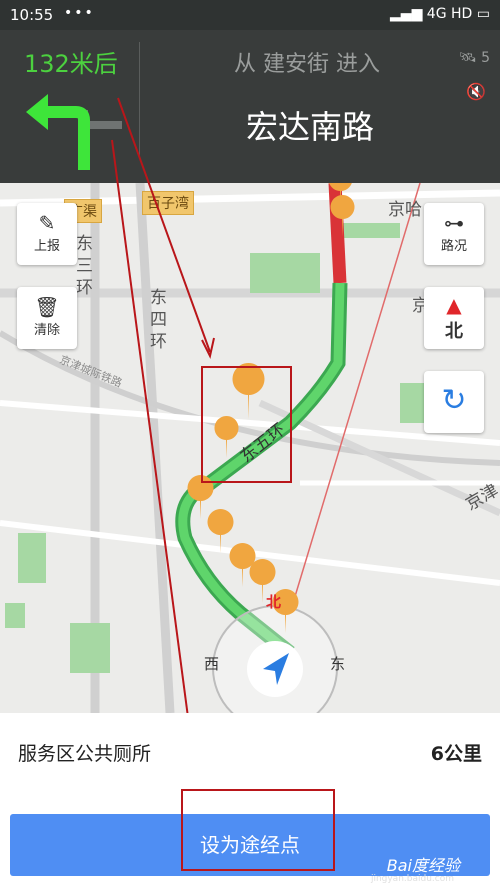 This screenshot has height=889, width=500. I want to click on edit-icon: ✎, so click(47, 223).